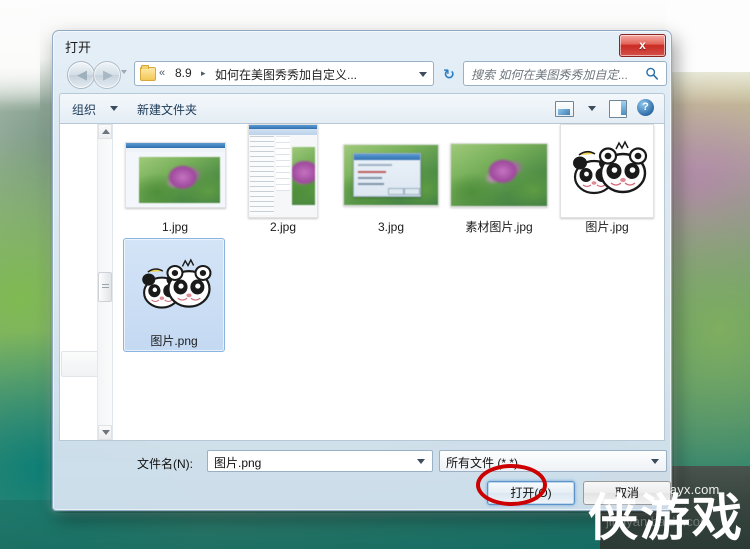 Image resolution: width=750 pixels, height=549 pixels. Describe the element at coordinates (708, 36) in the screenshot. I see `wallpaper-highlight-right` at that location.